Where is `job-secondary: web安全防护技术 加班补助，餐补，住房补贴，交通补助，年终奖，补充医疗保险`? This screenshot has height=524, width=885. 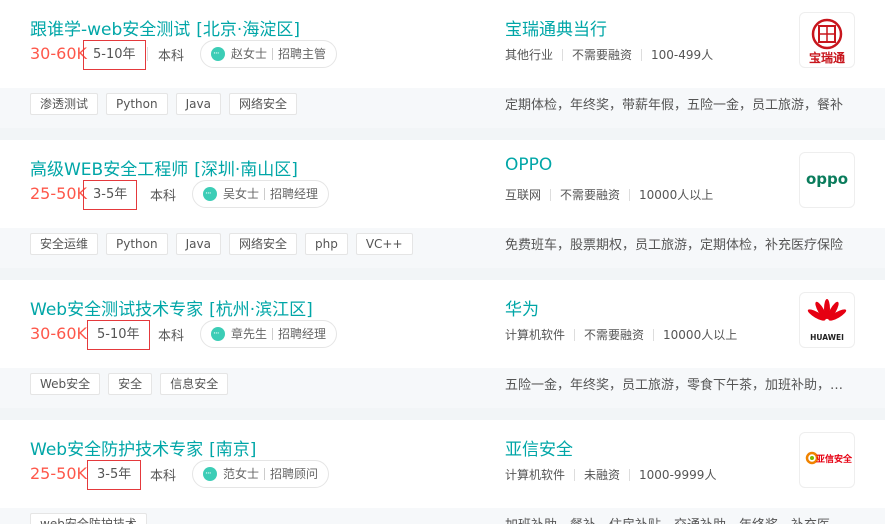 job-secondary: web安全防护技术 加班补助，餐补，住房补贴，交通补助，年终奖，补充医疗保险 is located at coordinates (442, 516).